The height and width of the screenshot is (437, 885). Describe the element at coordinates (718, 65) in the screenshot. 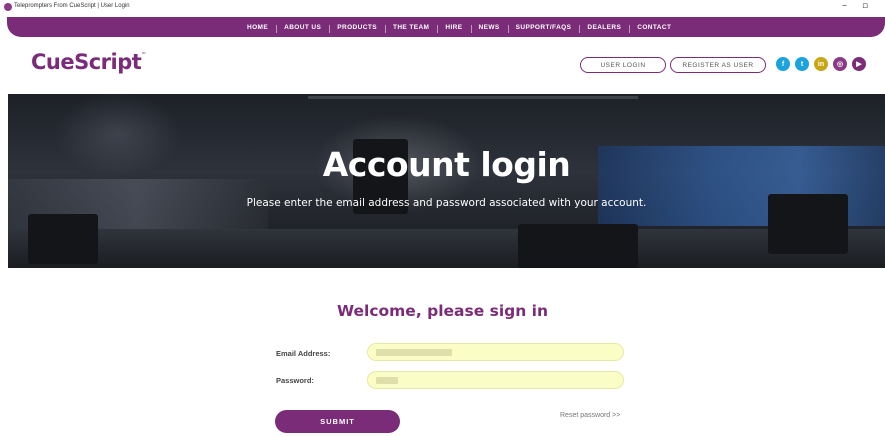

I see `register-as-user-button: REGISTER AS USER` at that location.